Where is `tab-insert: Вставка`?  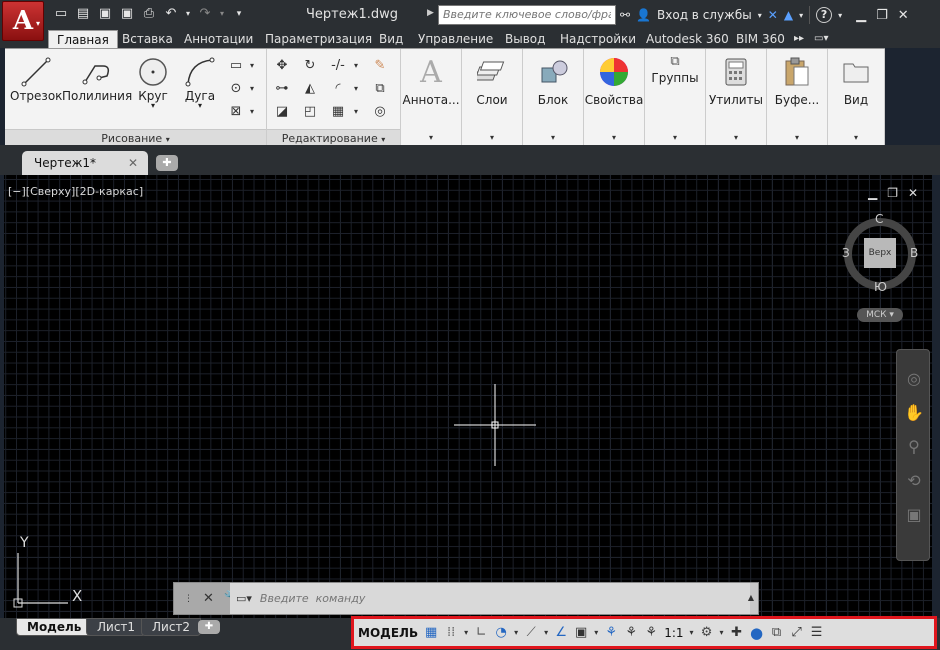
tab-insert: Вставка is located at coordinates (147, 39).